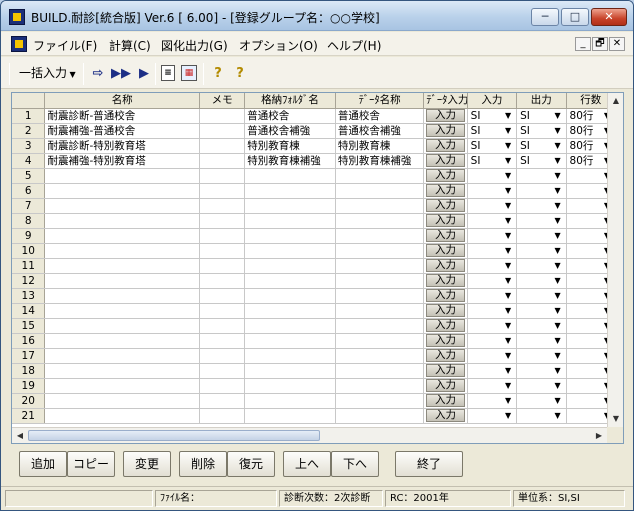  Describe the element at coordinates (616, 419) in the screenshot. I see `scroll-down-icon: ▼` at that location.